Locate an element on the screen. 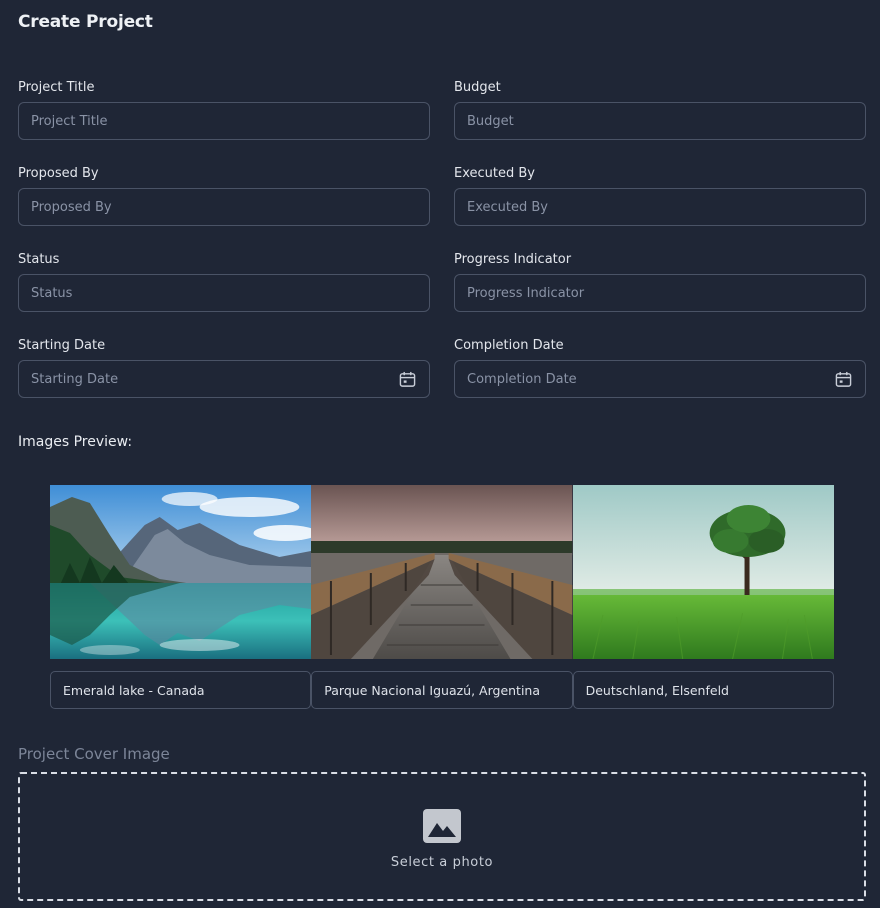 This screenshot has width=880, height=908. proposed-by-input is located at coordinates (224, 207).